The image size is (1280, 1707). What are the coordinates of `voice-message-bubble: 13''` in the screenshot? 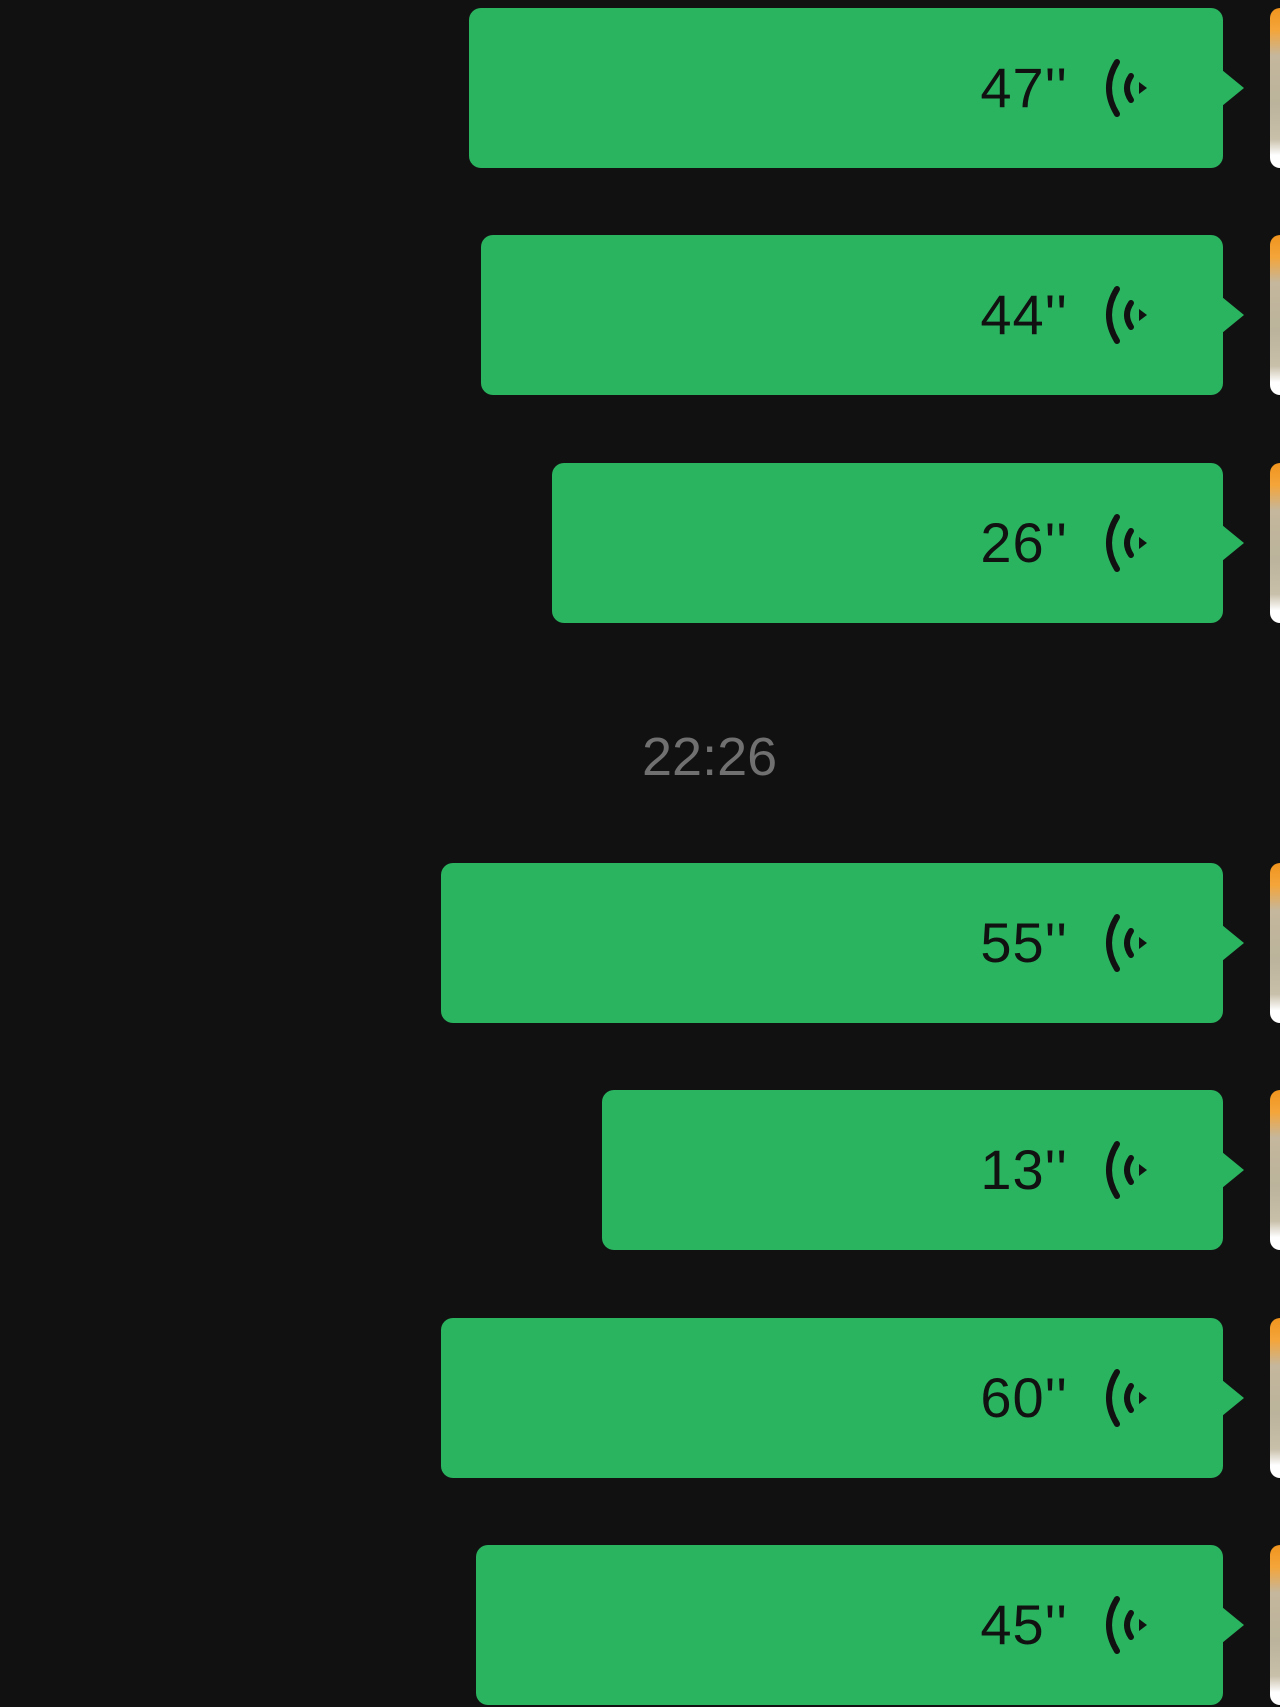 It's located at (923, 1170).